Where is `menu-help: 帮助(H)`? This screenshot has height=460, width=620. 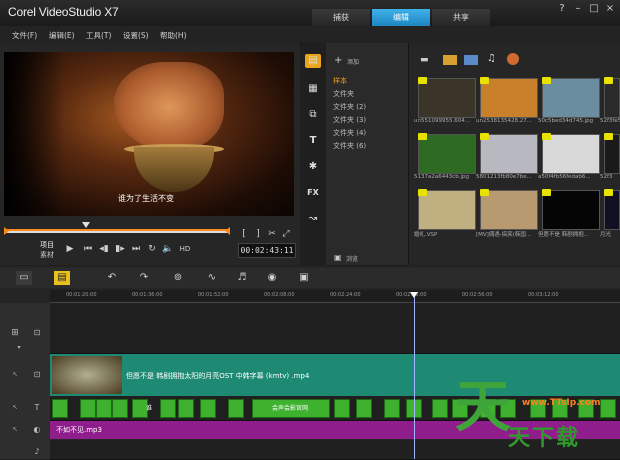 menu-help: 帮助(H) is located at coordinates (173, 35).